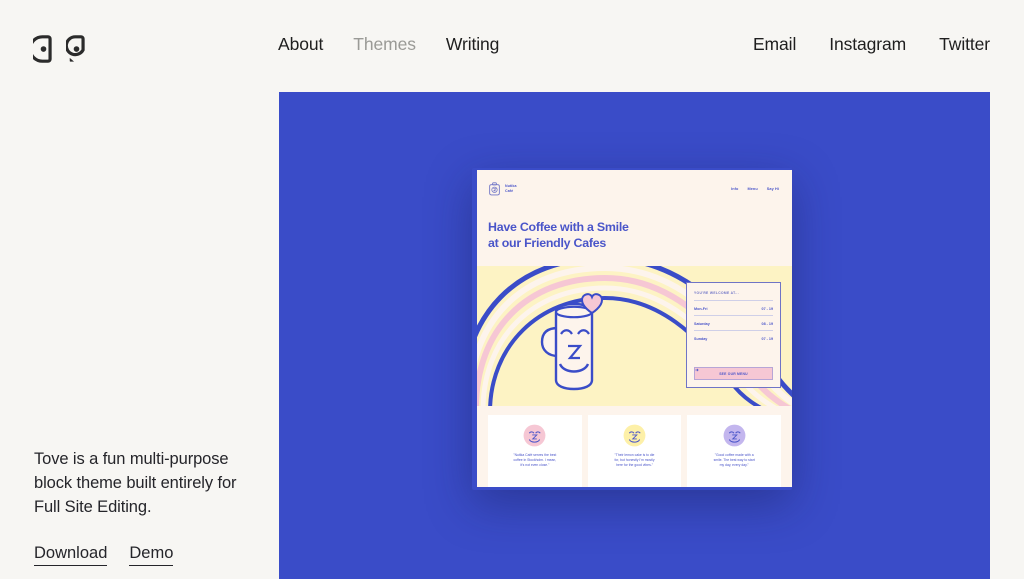 The image size is (1024, 579). Describe the element at coordinates (75, 48) in the screenshot. I see `logo-glyph-right` at that location.